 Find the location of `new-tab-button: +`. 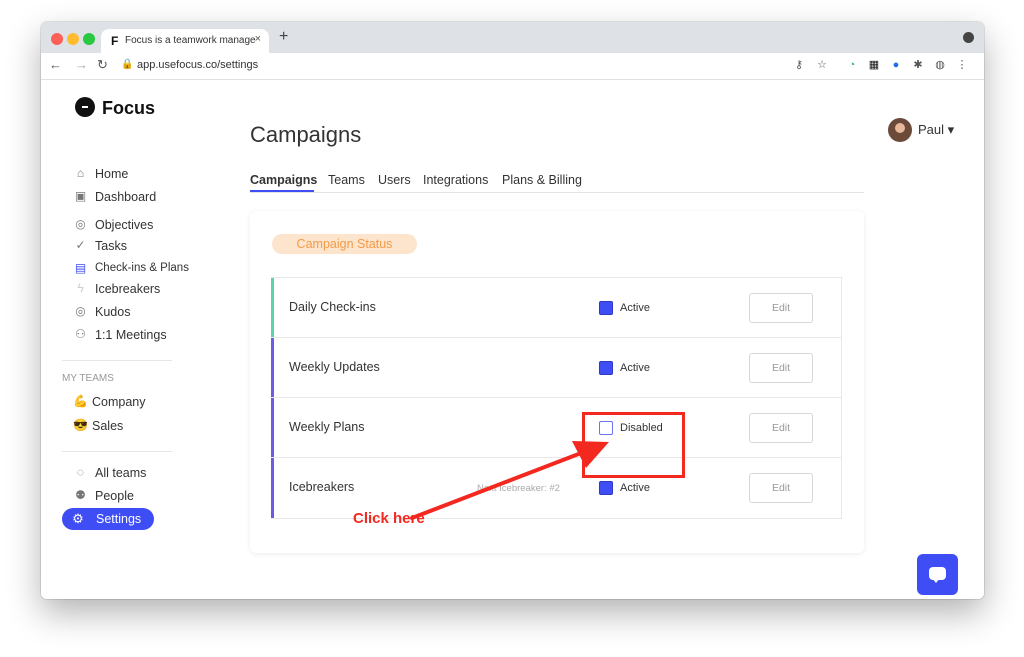

new-tab-button: + is located at coordinates (283, 37).